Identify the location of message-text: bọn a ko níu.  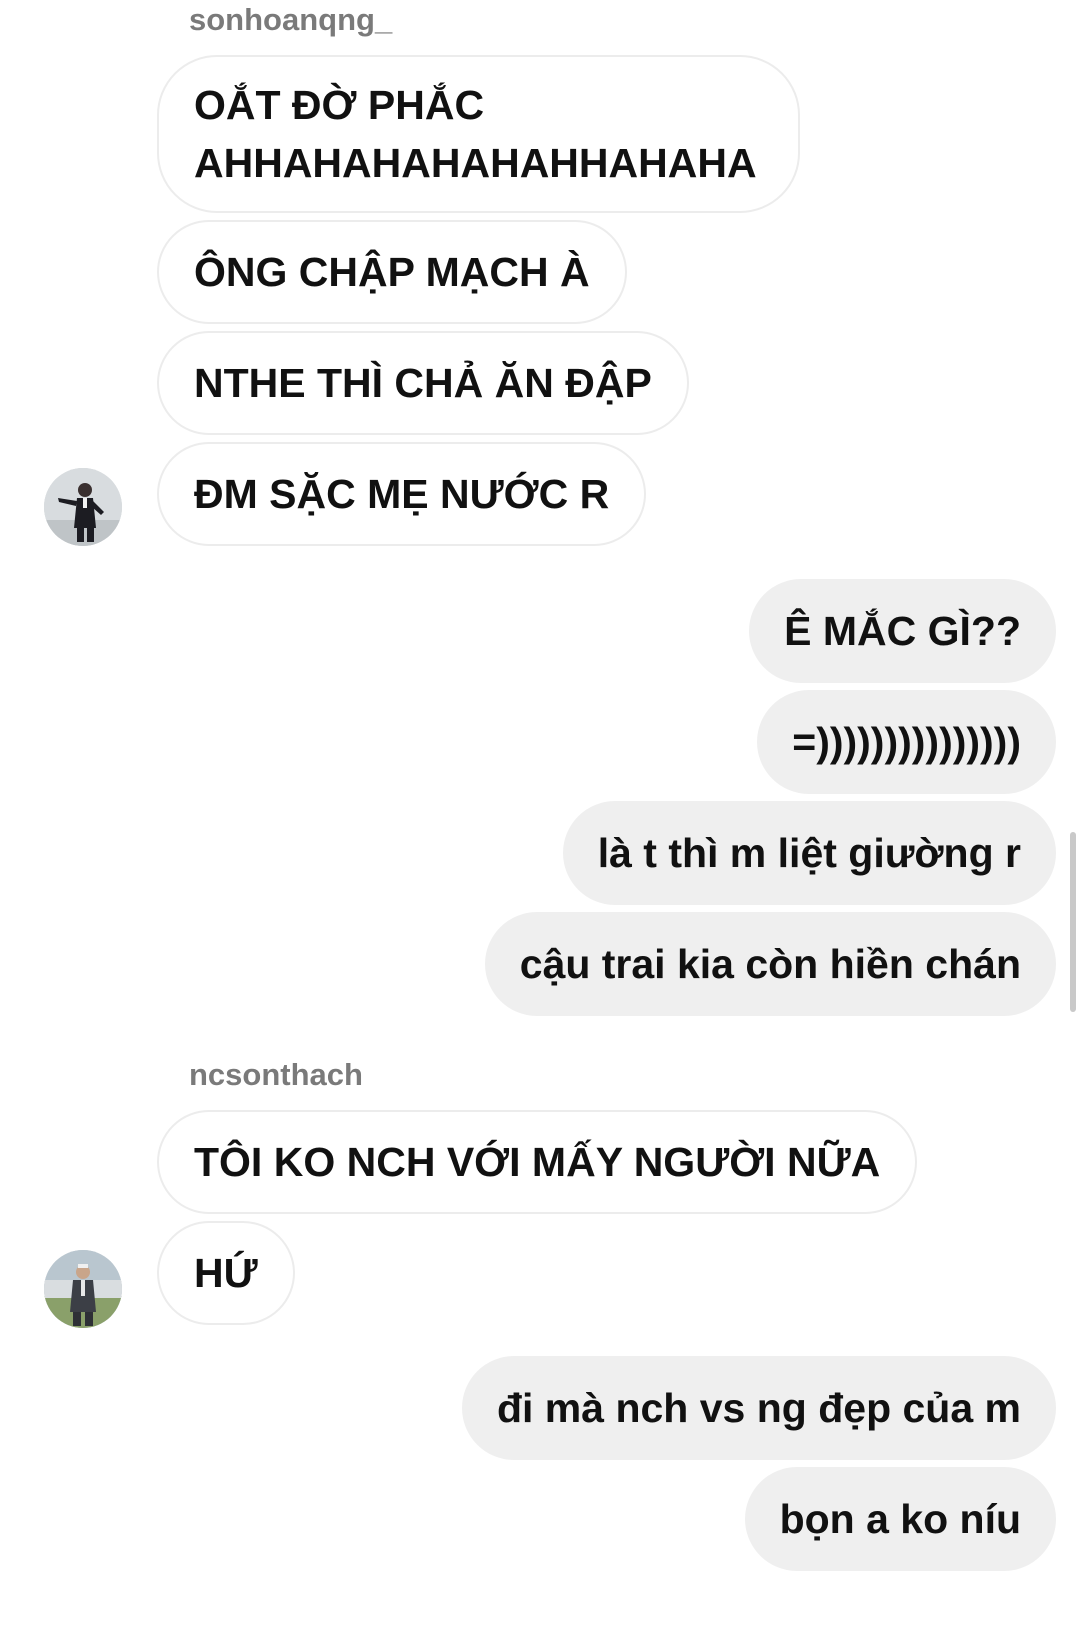
(900, 1519).